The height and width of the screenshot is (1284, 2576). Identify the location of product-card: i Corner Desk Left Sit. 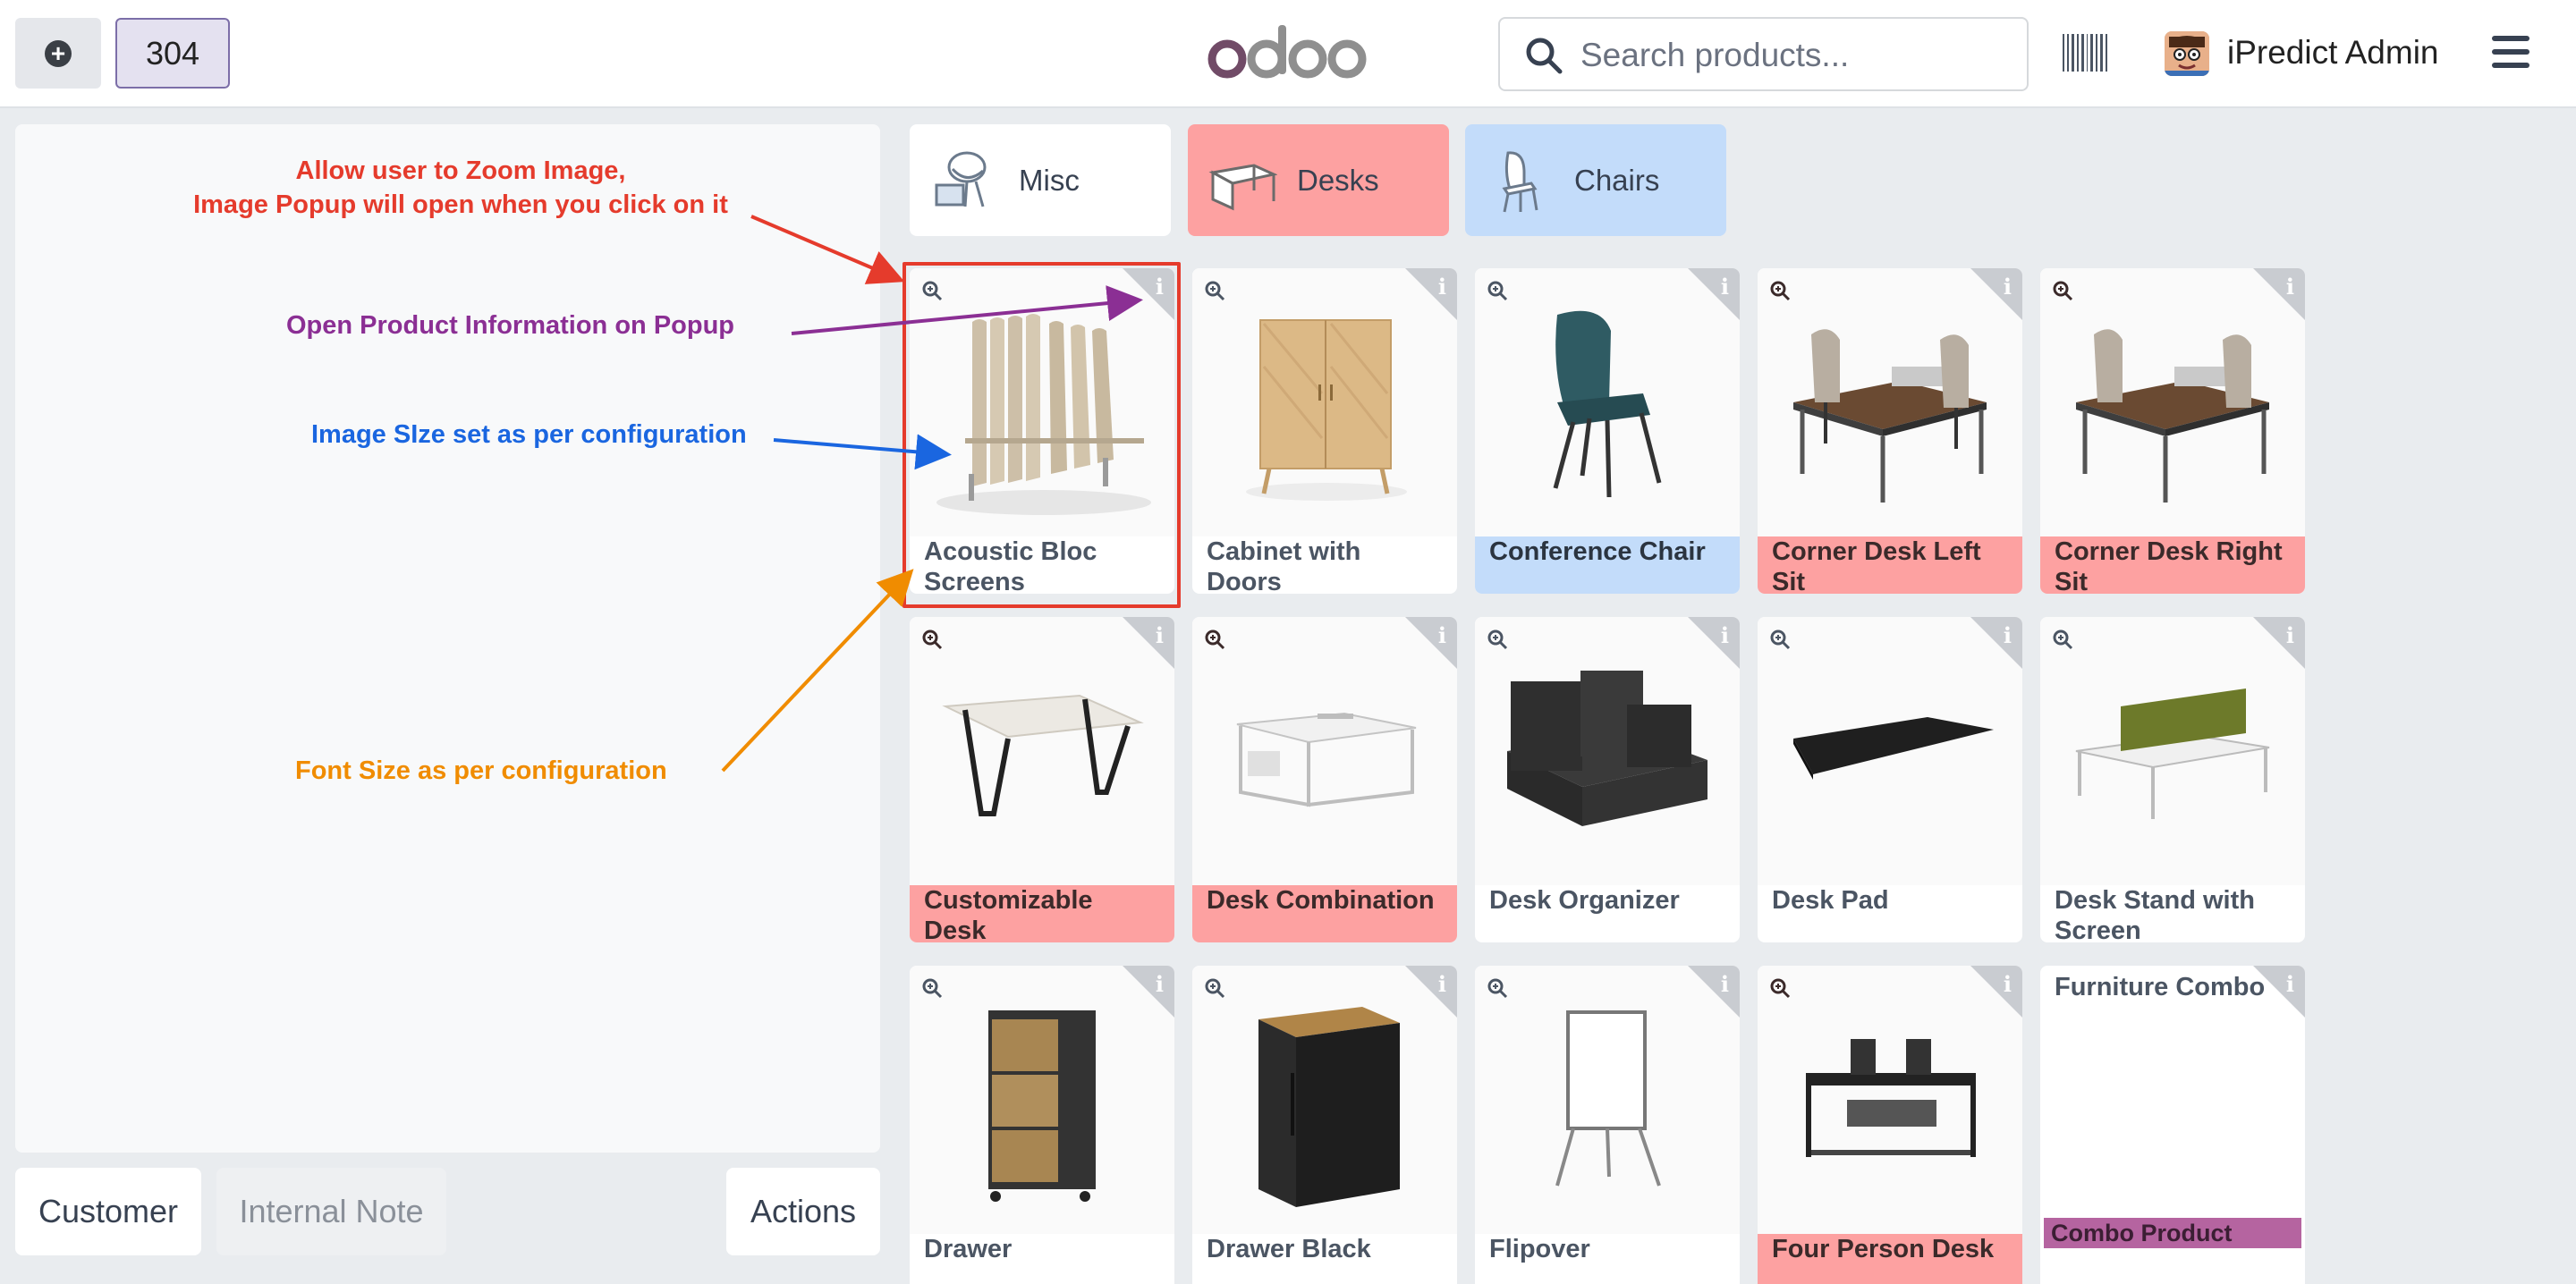
(1890, 431).